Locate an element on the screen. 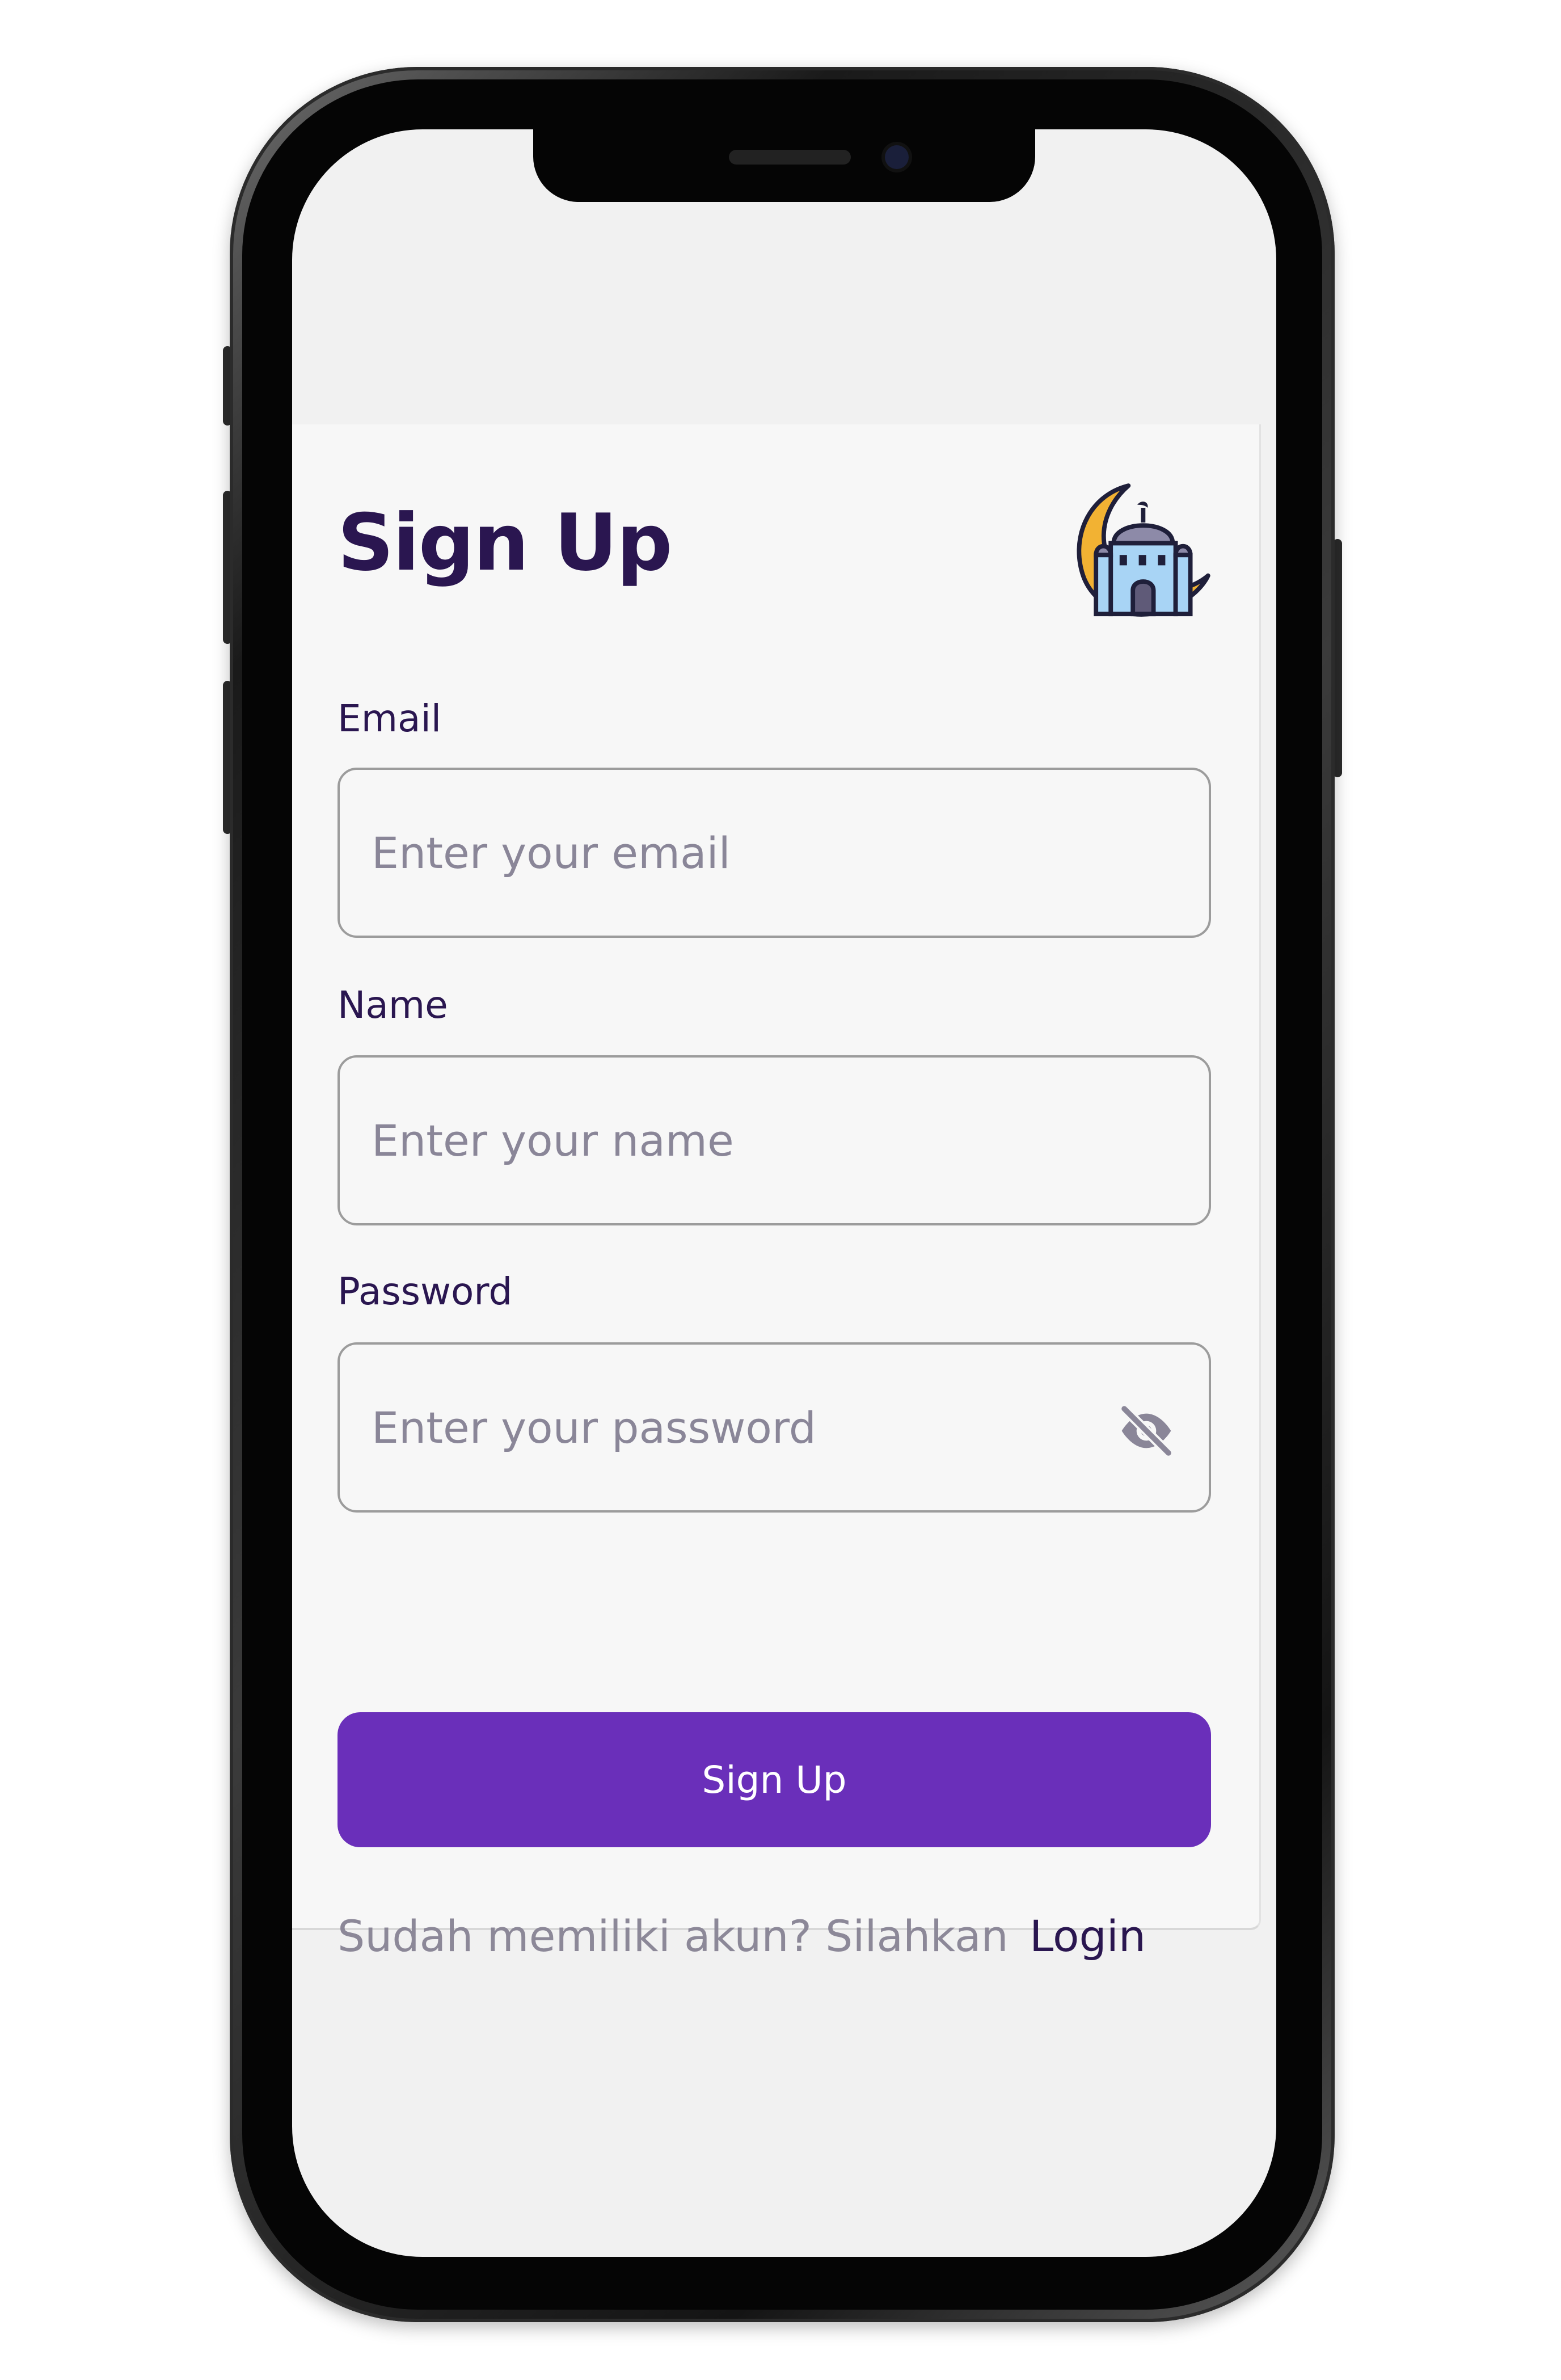 The width and height of the screenshot is (1561, 2380). earpiece-speaker is located at coordinates (790, 157).